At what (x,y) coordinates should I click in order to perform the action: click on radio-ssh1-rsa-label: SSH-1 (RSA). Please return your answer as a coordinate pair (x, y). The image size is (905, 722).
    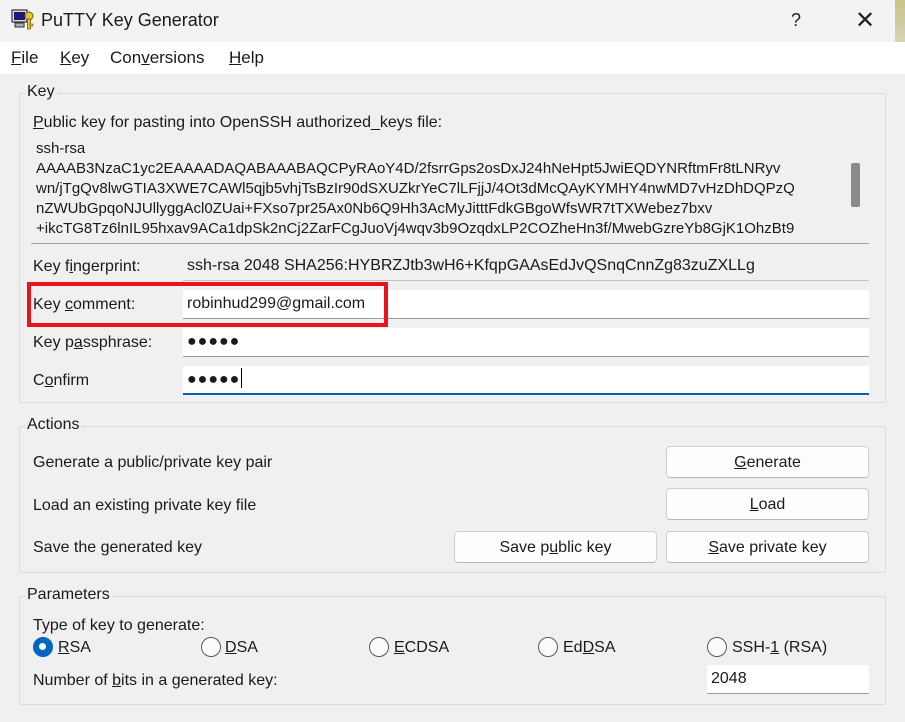
    Looking at the image, I should click on (779, 648).